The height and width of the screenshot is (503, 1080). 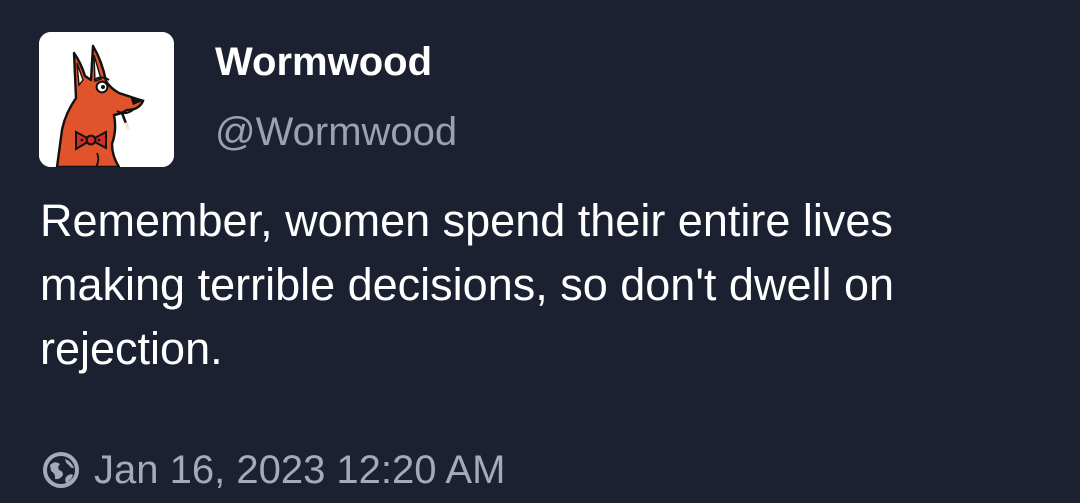 What do you see at coordinates (336, 132) in the screenshot?
I see `author-handle: @Wormwood` at bounding box center [336, 132].